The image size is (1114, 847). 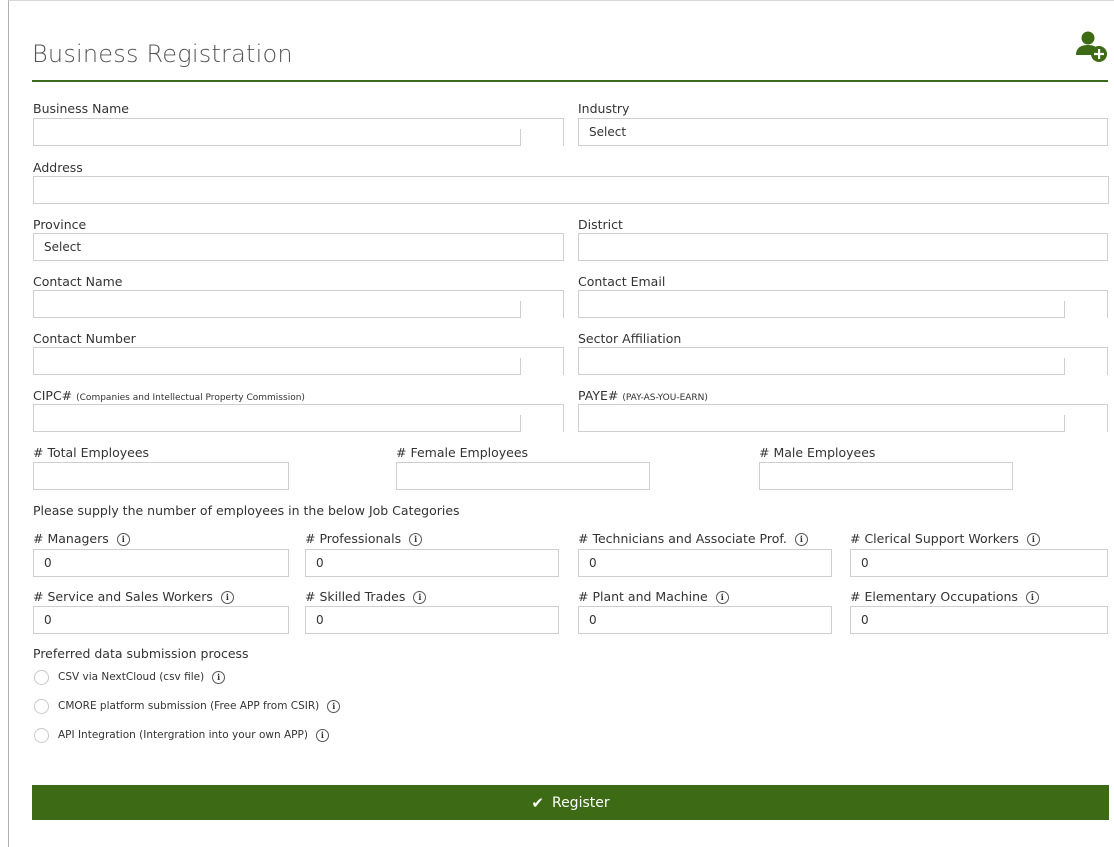 What do you see at coordinates (462, 452) in the screenshot?
I see `female-employees-label: # Female Employees` at bounding box center [462, 452].